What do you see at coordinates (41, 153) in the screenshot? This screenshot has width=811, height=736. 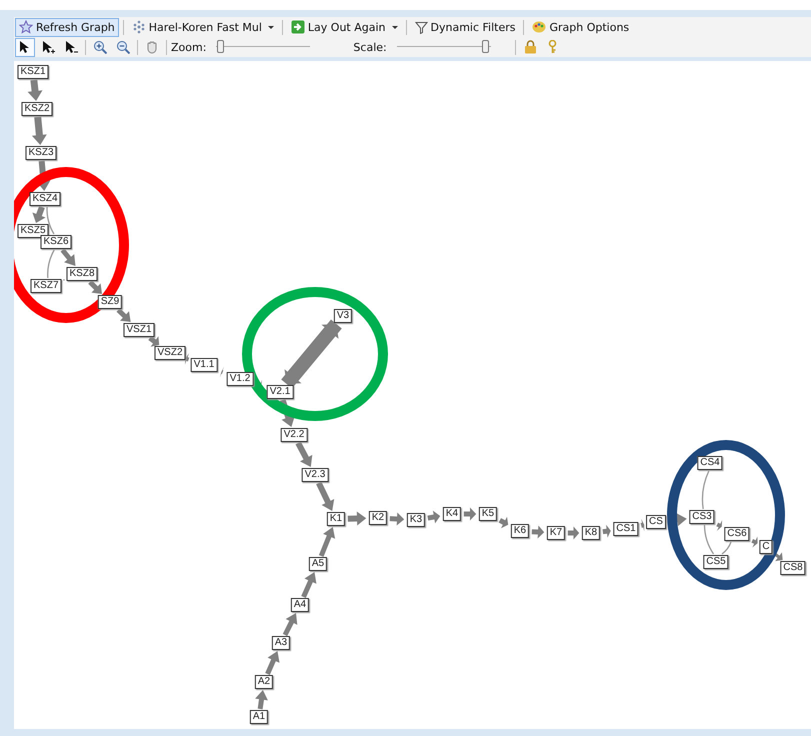 I see `graph-node: KSZ3` at bounding box center [41, 153].